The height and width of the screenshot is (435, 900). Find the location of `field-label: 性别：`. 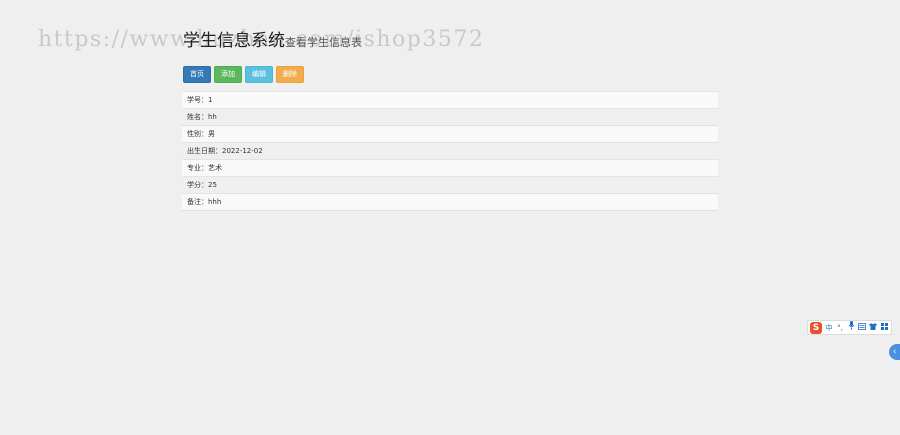

field-label: 性别： is located at coordinates (197, 134).